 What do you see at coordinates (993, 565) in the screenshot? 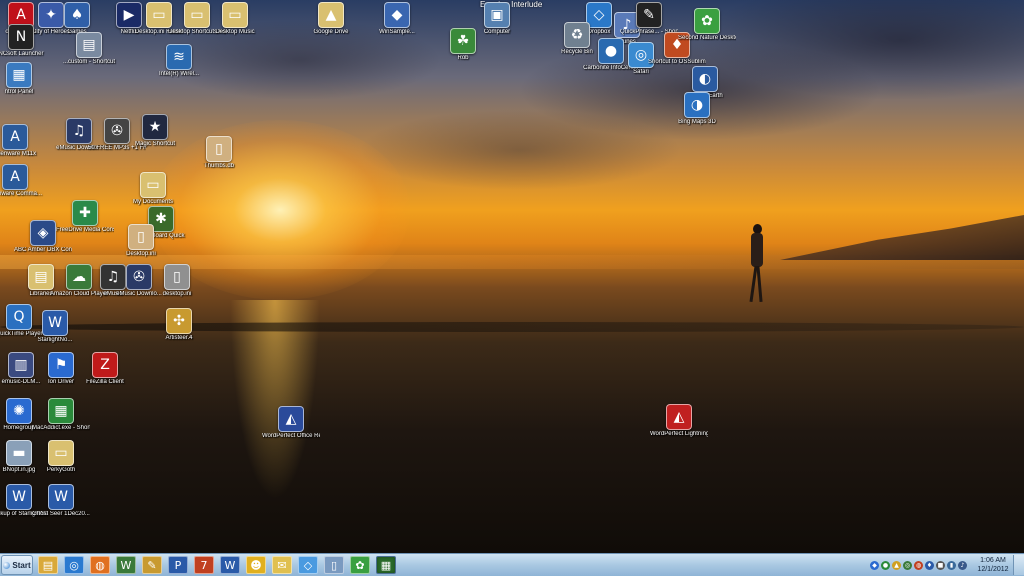
I see `system-clock: 1:06 AM 12/1/2012` at bounding box center [993, 565].